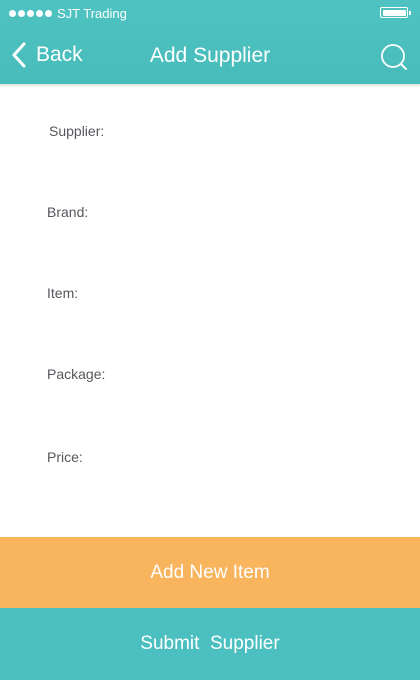  What do you see at coordinates (267, 213) in the screenshot?
I see `brand-input` at bounding box center [267, 213].